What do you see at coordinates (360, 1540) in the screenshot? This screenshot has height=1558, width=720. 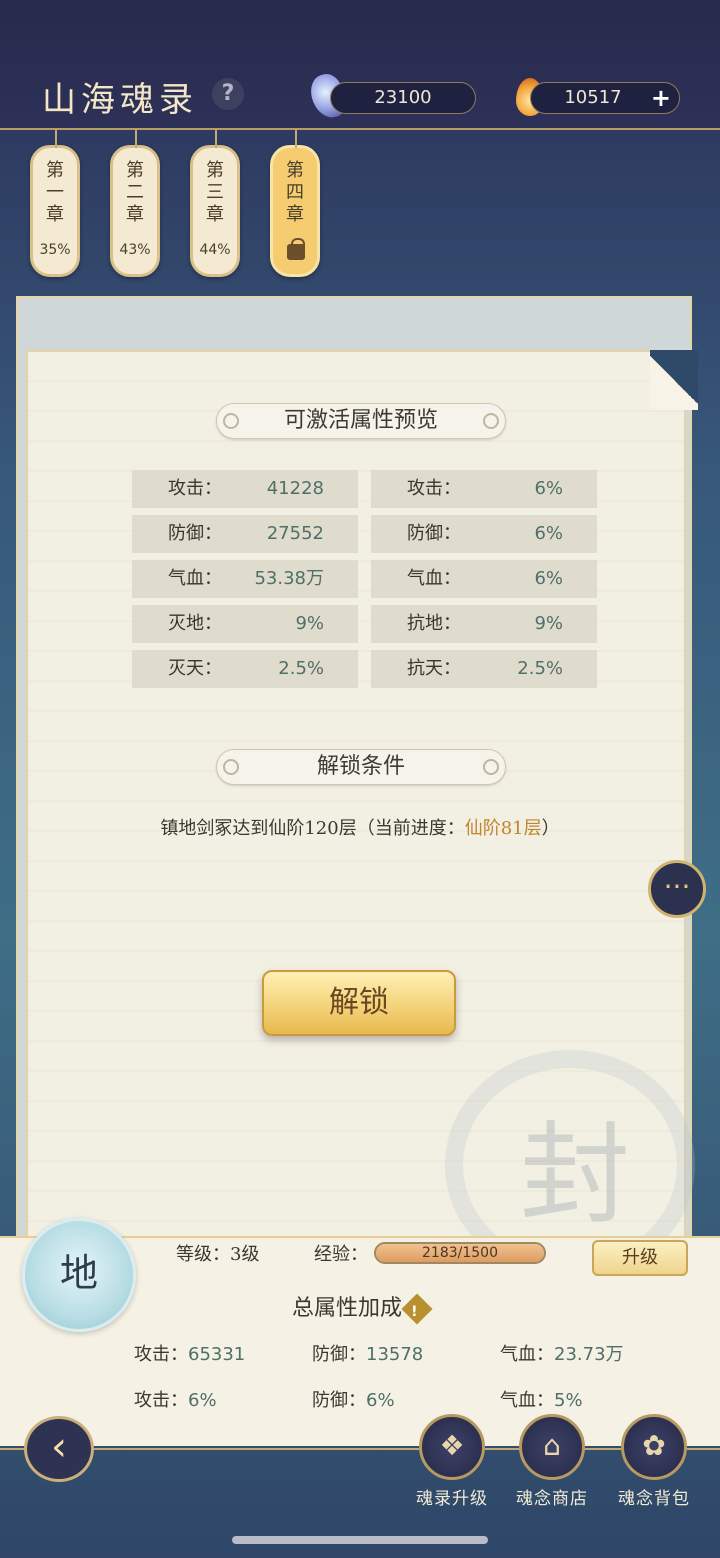 I see `home-indicator` at bounding box center [360, 1540].